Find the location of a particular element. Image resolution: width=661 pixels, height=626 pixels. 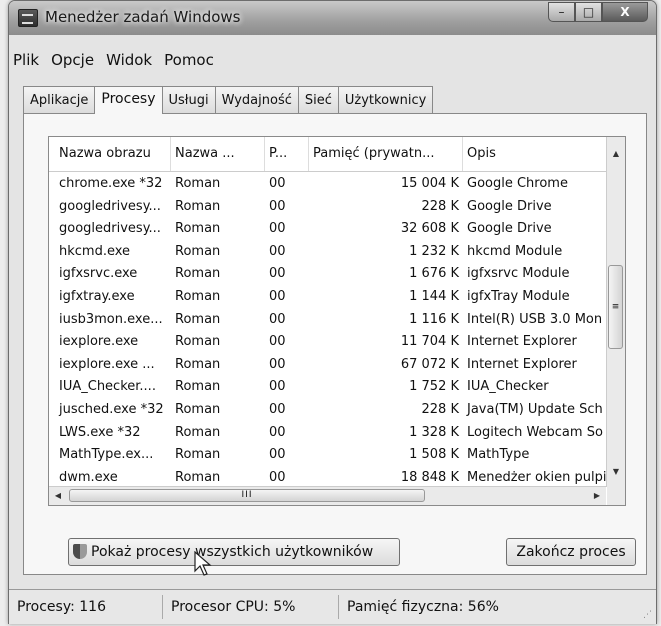

scroll-down-icon: ▼ is located at coordinates (616, 472).